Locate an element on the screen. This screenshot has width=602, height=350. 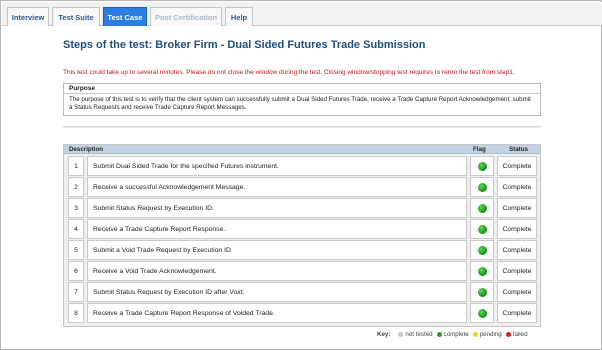
step-number: 2 is located at coordinates (76, 187).